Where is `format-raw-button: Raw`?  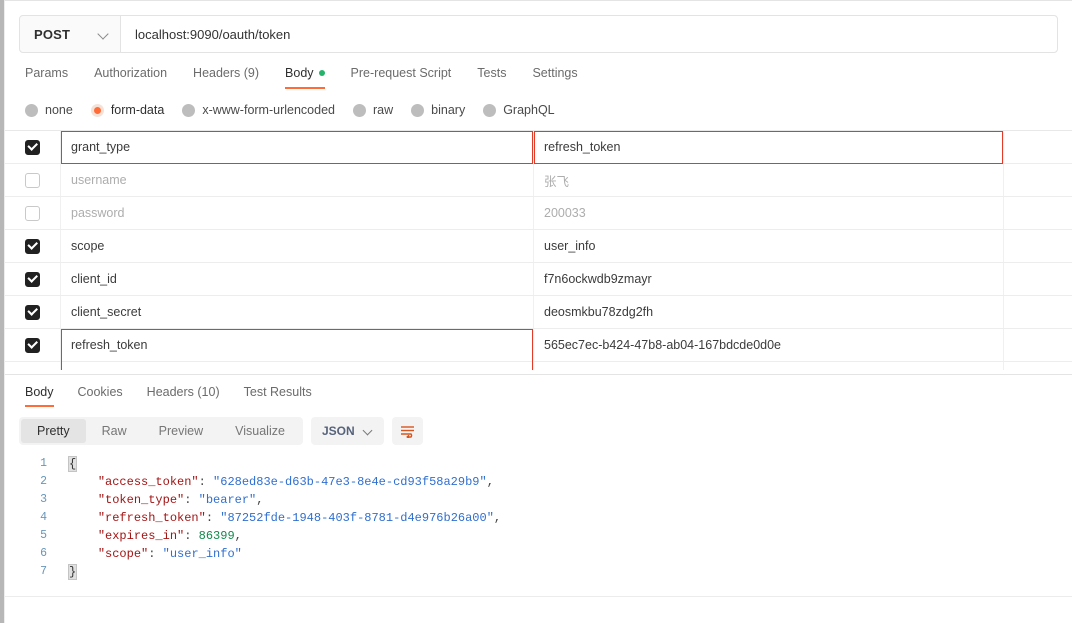 format-raw-button: Raw is located at coordinates (114, 431).